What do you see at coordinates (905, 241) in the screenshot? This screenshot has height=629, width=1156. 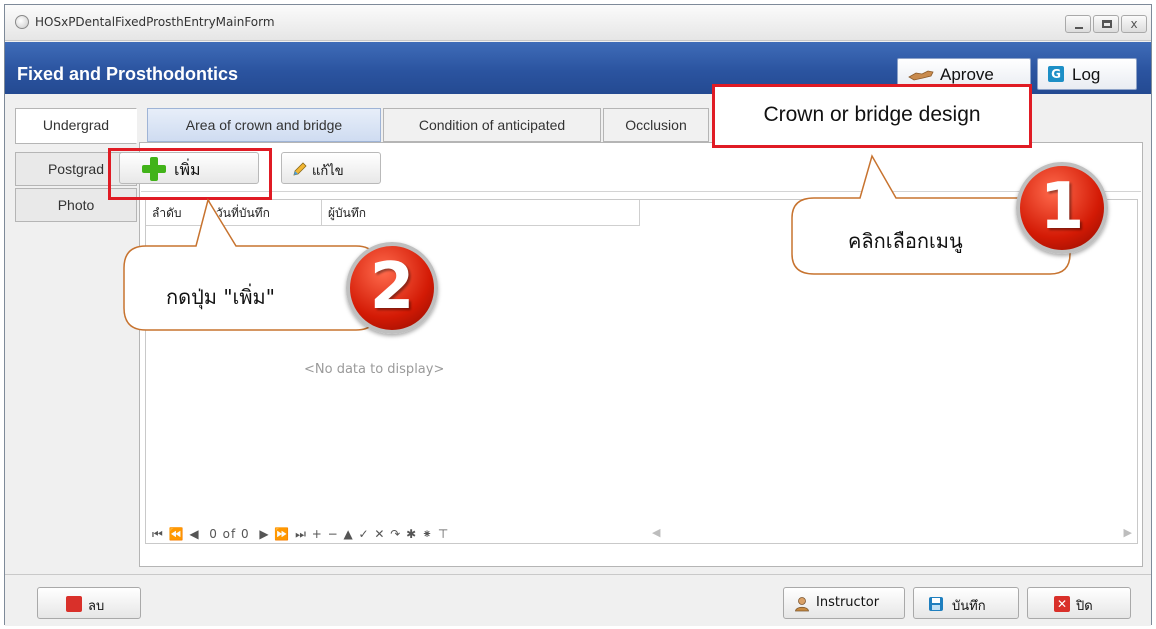 I see `callout-1-text: คลิกเลือกเมนู` at bounding box center [905, 241].